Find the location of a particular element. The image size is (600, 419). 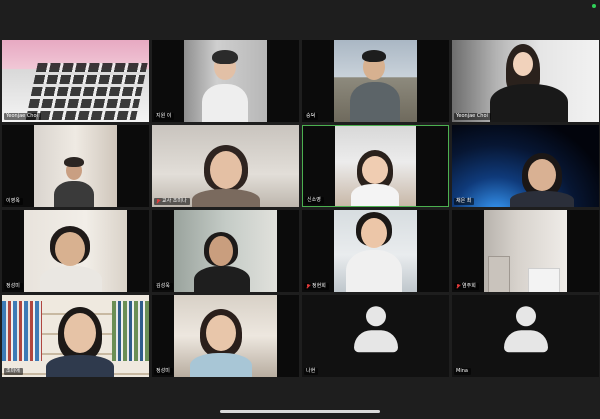

video-tile: 지원 이 is located at coordinates (225, 81).